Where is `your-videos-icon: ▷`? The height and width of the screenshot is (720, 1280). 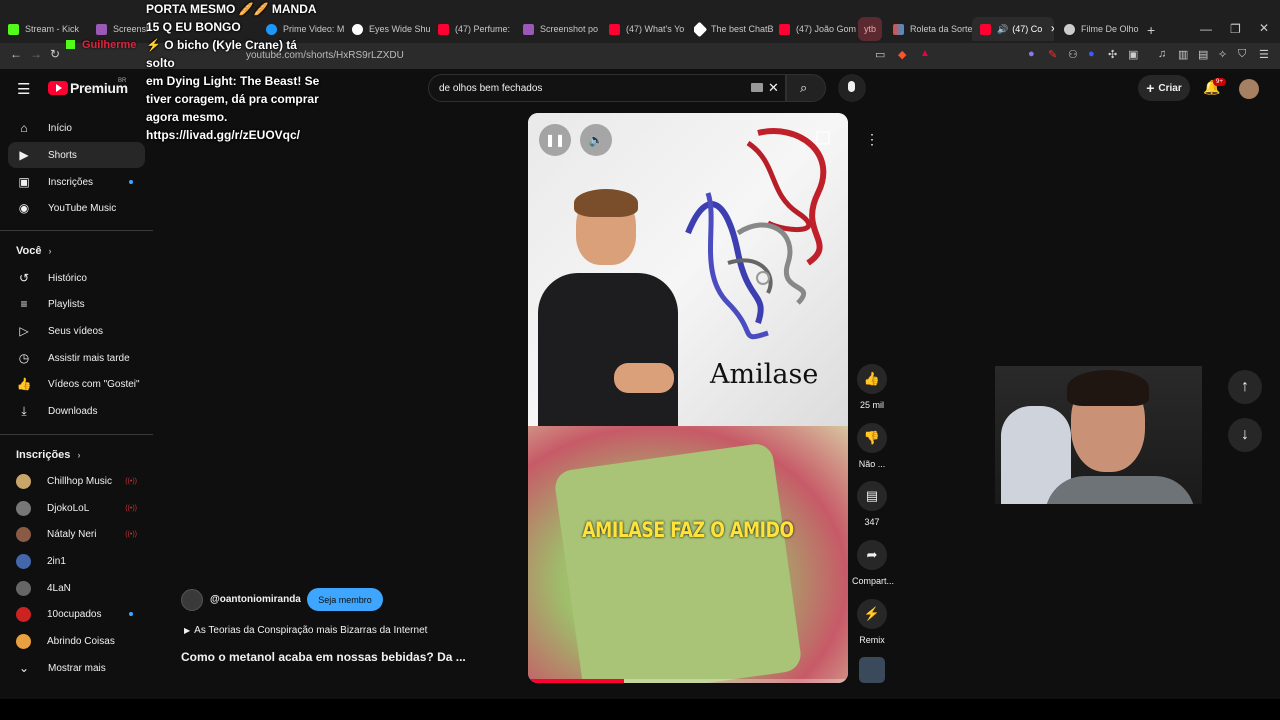 your-videos-icon: ▷ is located at coordinates (24, 331).